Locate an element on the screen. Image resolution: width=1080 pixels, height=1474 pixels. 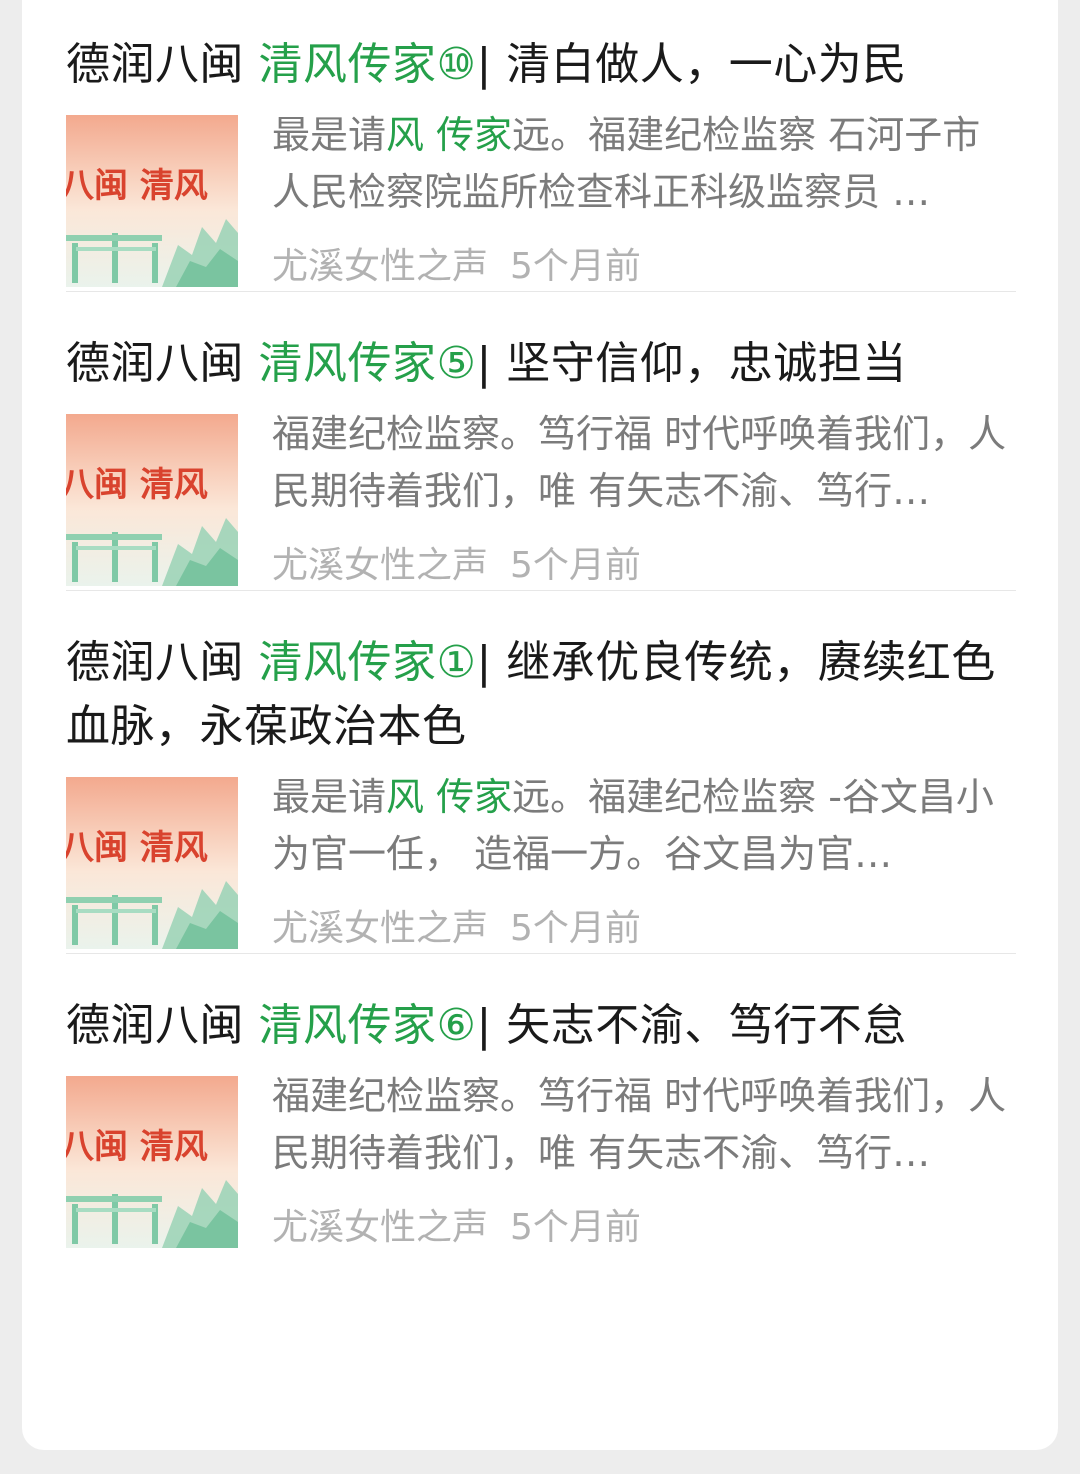
title-highlight: 清风传家⑤ is located at coordinates (367, 363).